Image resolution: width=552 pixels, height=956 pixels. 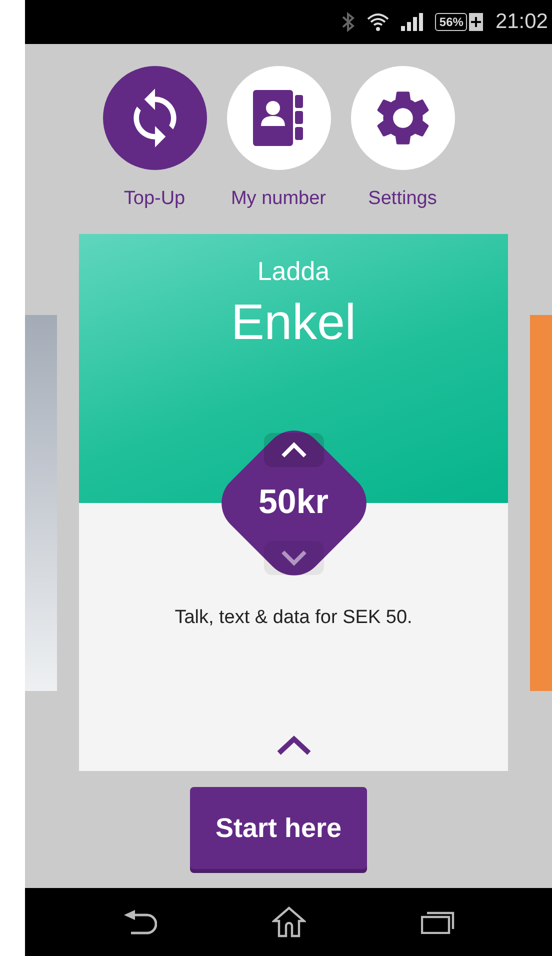 I want to click on expand-chevron-icon, so click(x=294, y=745).